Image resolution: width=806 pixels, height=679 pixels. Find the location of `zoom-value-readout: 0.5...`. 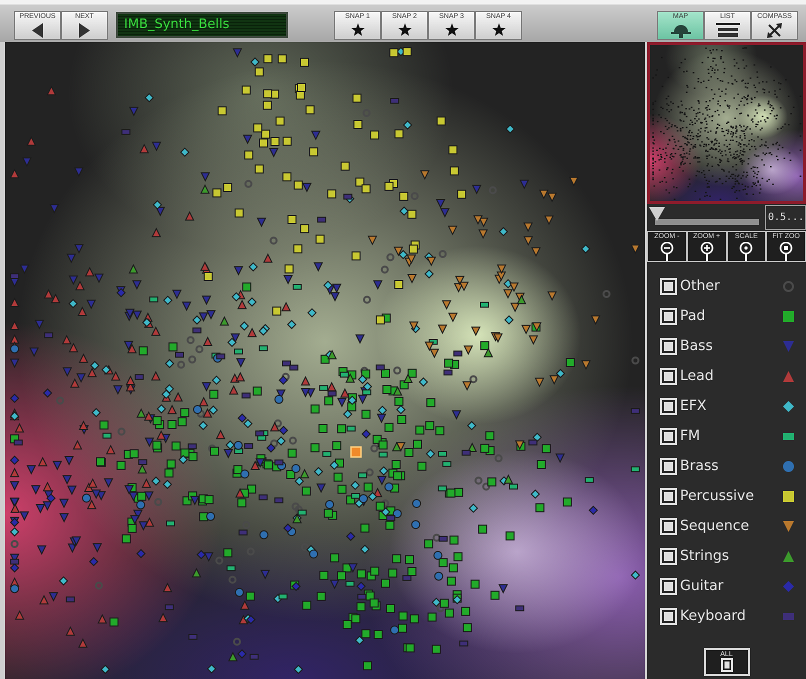

zoom-value-readout: 0.5... is located at coordinates (785, 217).